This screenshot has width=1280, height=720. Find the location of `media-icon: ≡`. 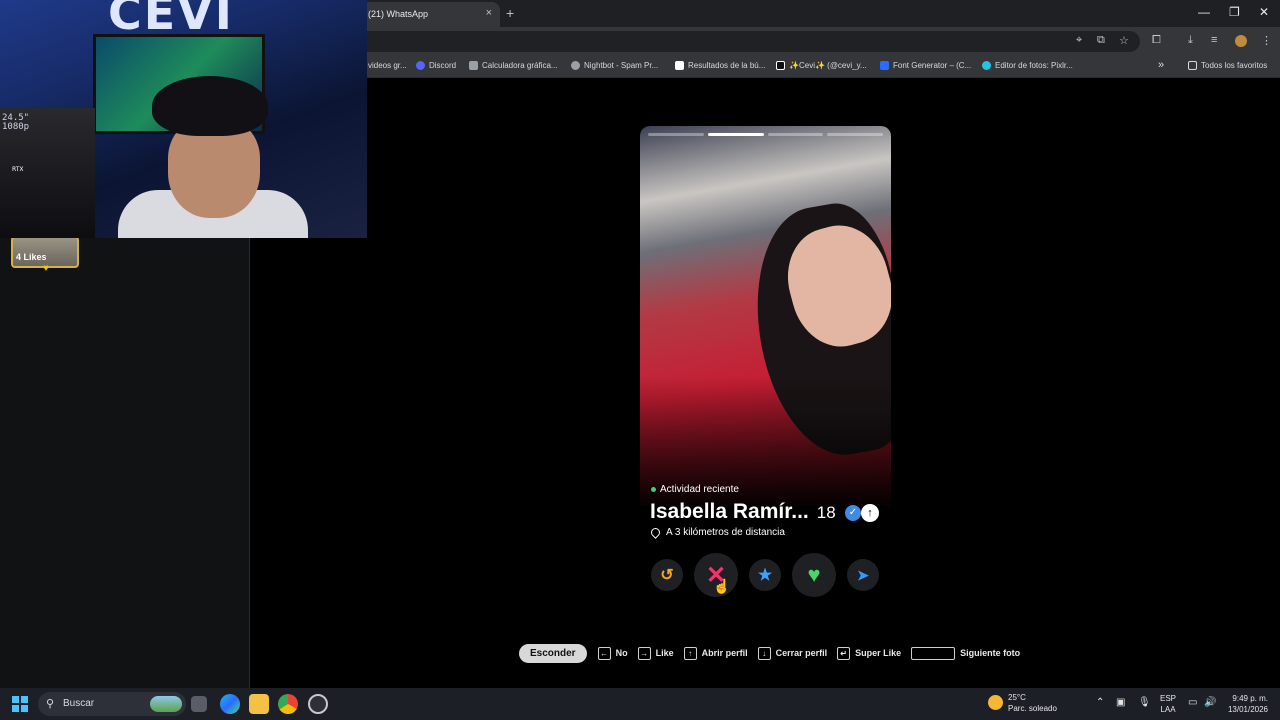

media-icon: ≡ is located at coordinates (1214, 40).